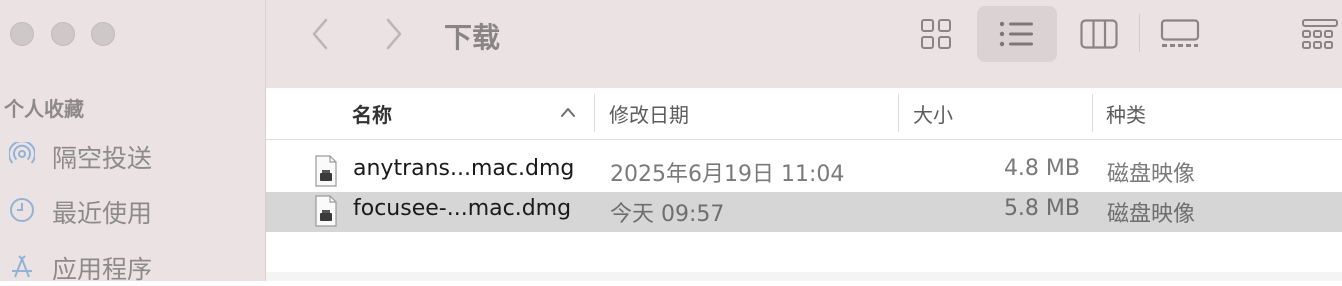 The image size is (1342, 286). What do you see at coordinates (102, 213) in the screenshot?
I see `sidebar-item-label: 最近使用` at bounding box center [102, 213].